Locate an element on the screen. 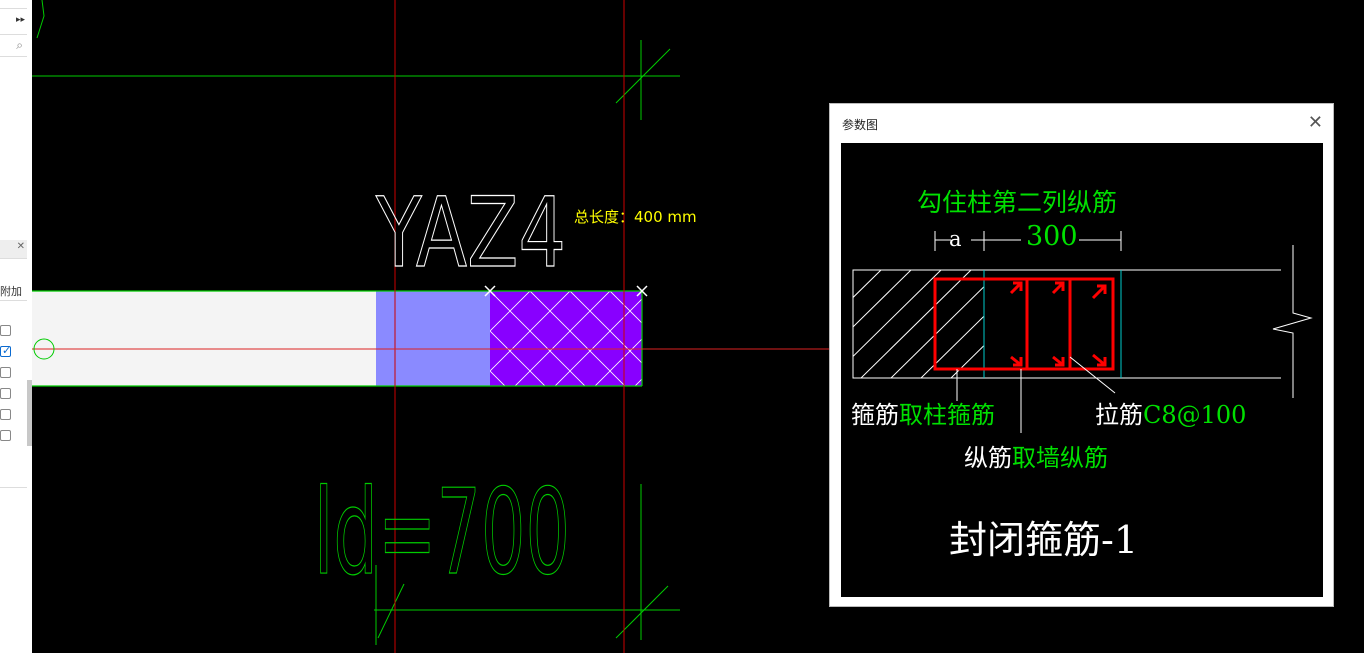 This screenshot has height=653, width=1364. closed-stirrup is located at coordinates (1024, 324).